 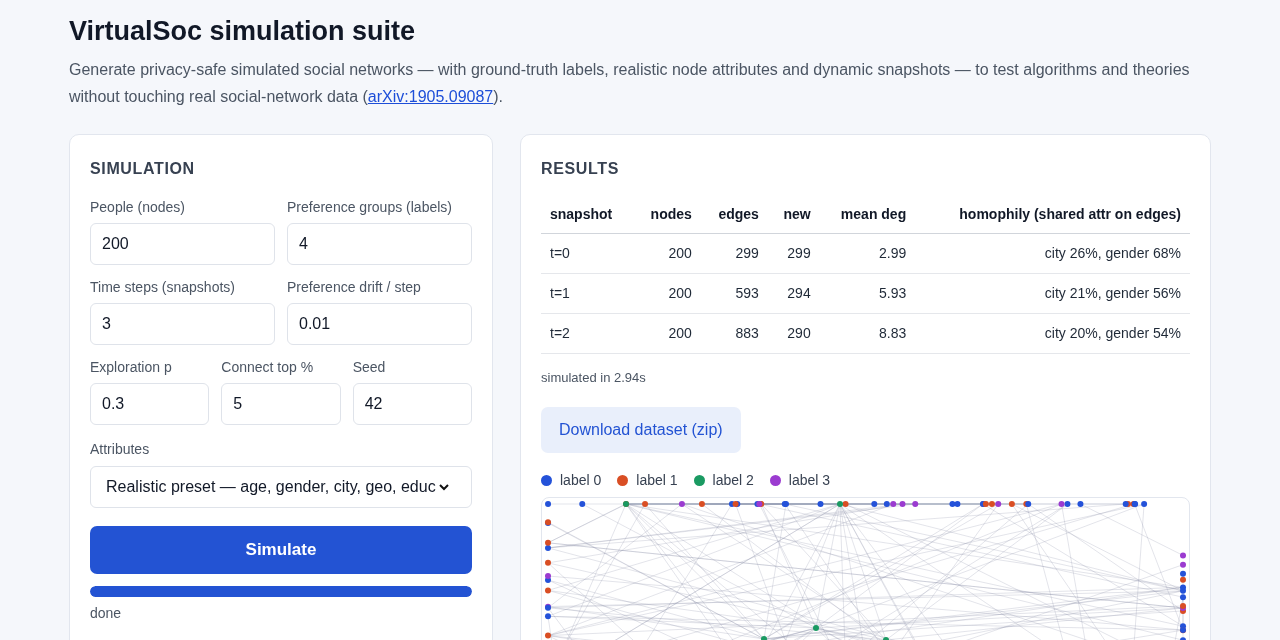 I want to click on table-cell: 883, so click(x=734, y=333).